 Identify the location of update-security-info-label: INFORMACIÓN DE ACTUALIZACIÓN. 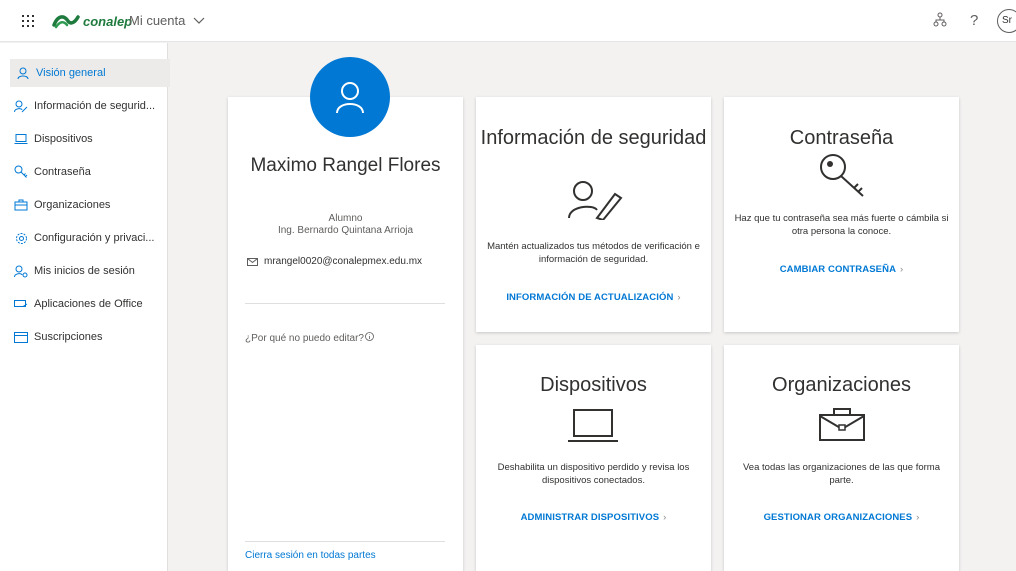
(590, 297).